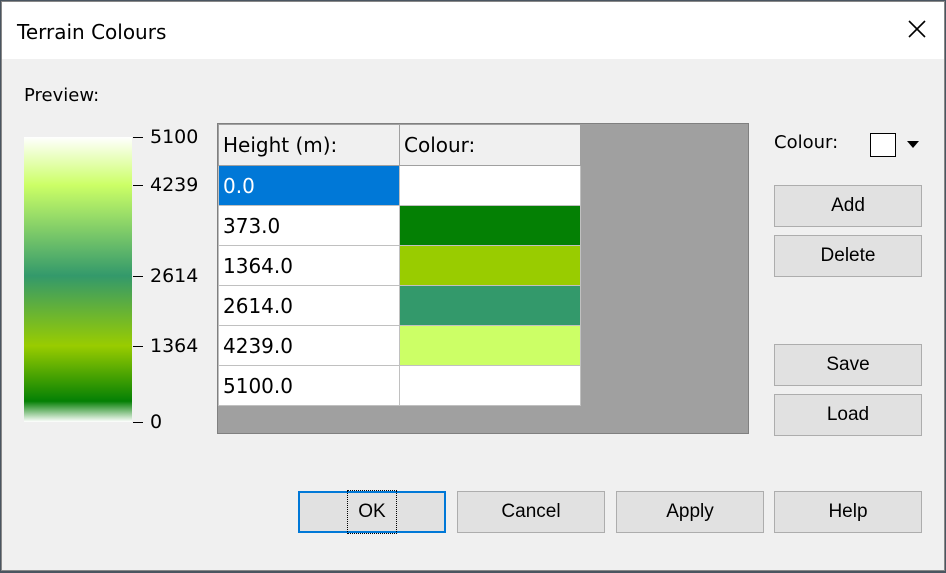 The image size is (946, 573). I want to click on scale-tick: 2614, so click(165, 276).